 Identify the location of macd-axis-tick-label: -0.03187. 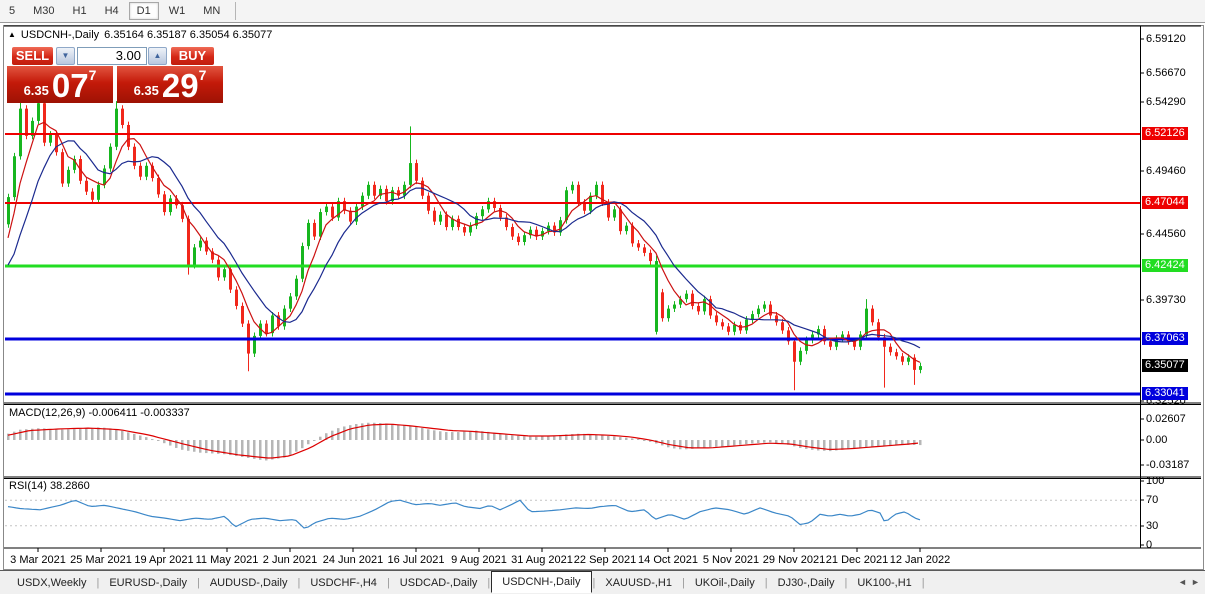
(1168, 465).